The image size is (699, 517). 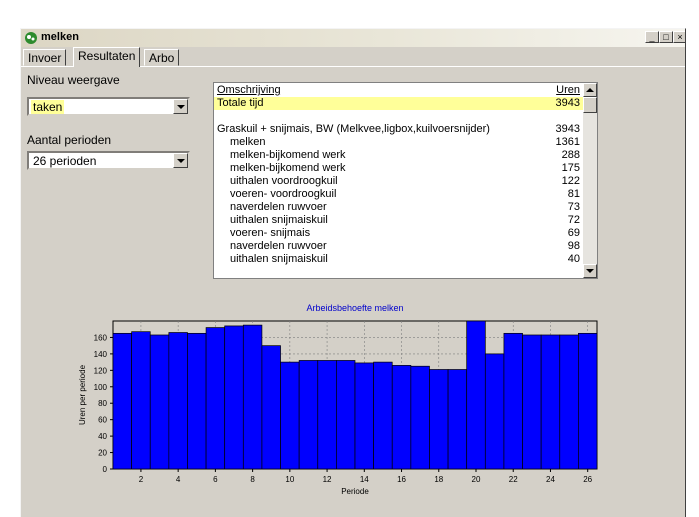 I want to click on vertical-scrollbar, so click(x=590, y=180).